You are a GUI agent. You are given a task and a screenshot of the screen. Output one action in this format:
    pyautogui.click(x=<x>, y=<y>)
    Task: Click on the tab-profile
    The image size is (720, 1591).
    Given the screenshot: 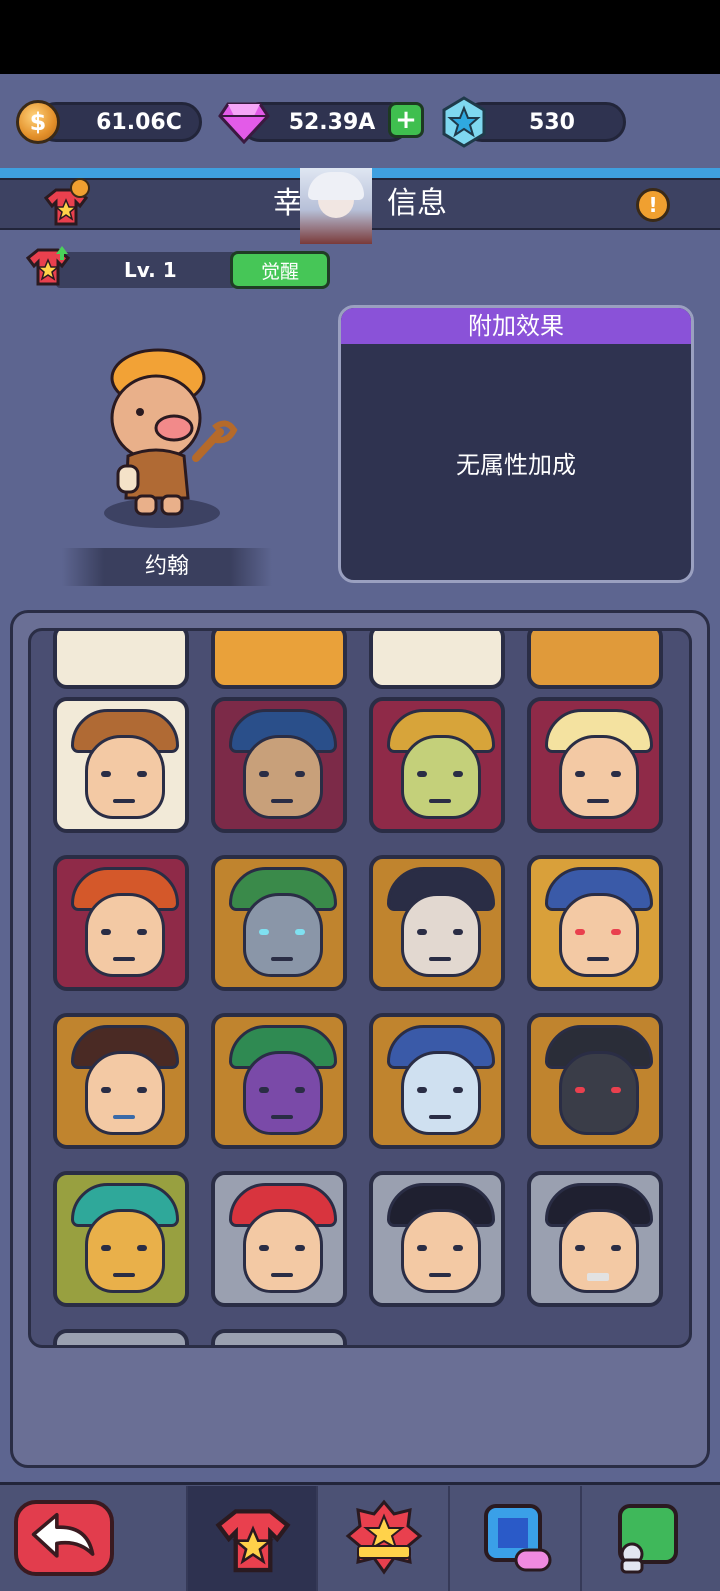 What is the action you would take?
    pyautogui.click(x=650, y=1538)
    